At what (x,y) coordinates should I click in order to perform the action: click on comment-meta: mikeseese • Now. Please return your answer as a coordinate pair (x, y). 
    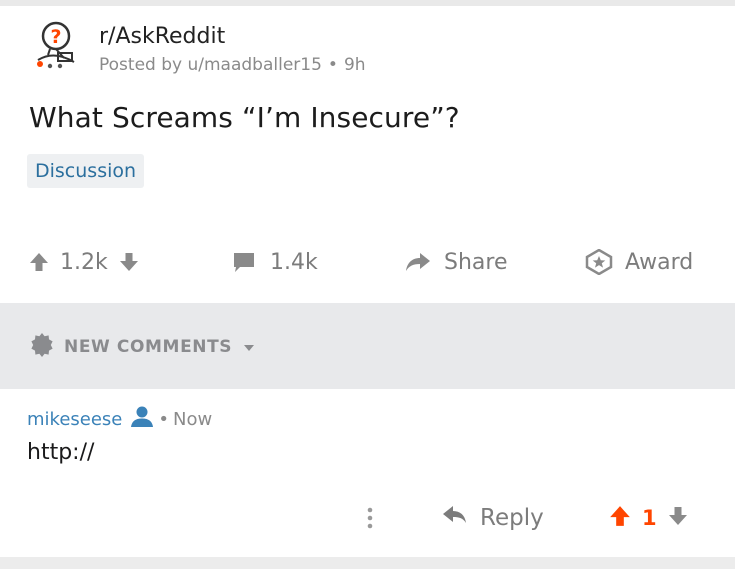
    Looking at the image, I should click on (119, 419).